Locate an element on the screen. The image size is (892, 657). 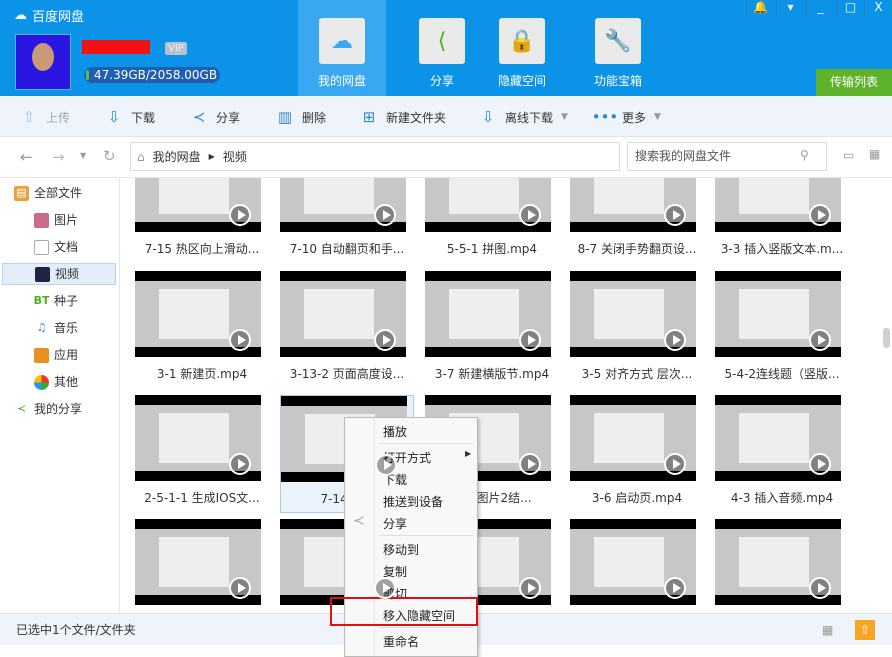
menu-item-play: 播放 is located at coordinates (395, 431).